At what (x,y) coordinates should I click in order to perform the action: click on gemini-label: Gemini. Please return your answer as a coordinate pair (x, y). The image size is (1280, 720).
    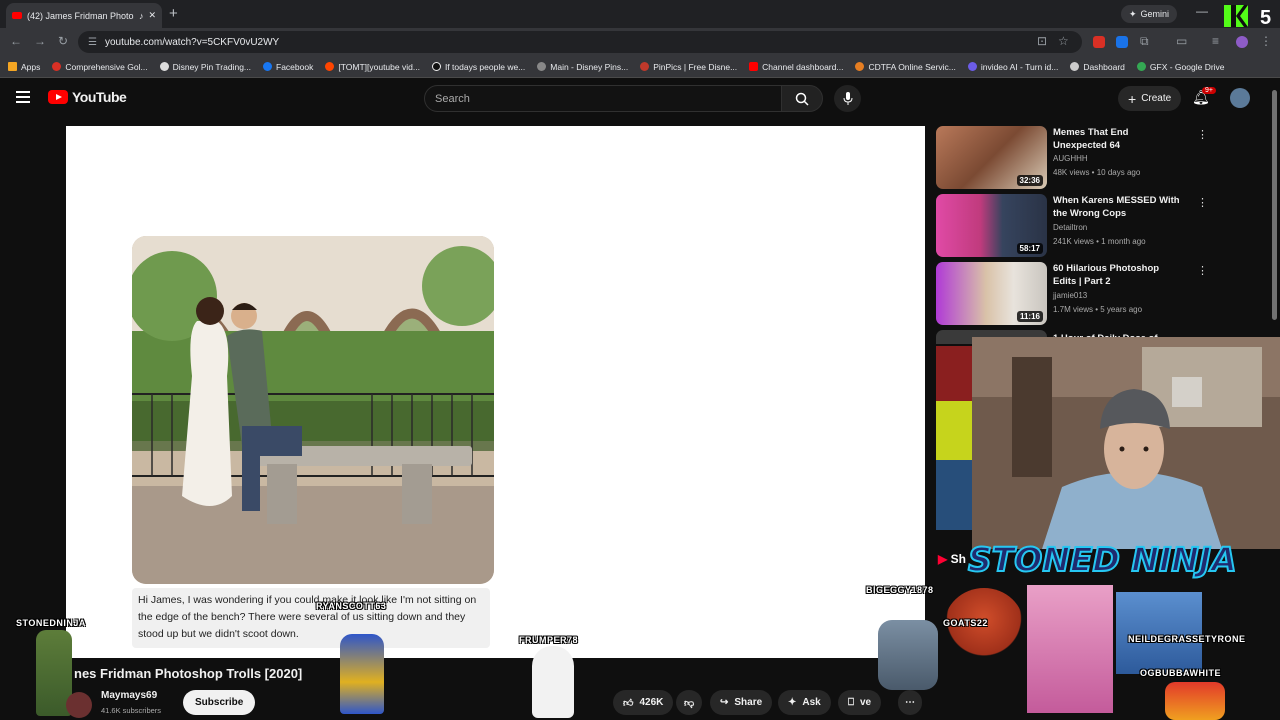
    Looking at the image, I should click on (1155, 14).